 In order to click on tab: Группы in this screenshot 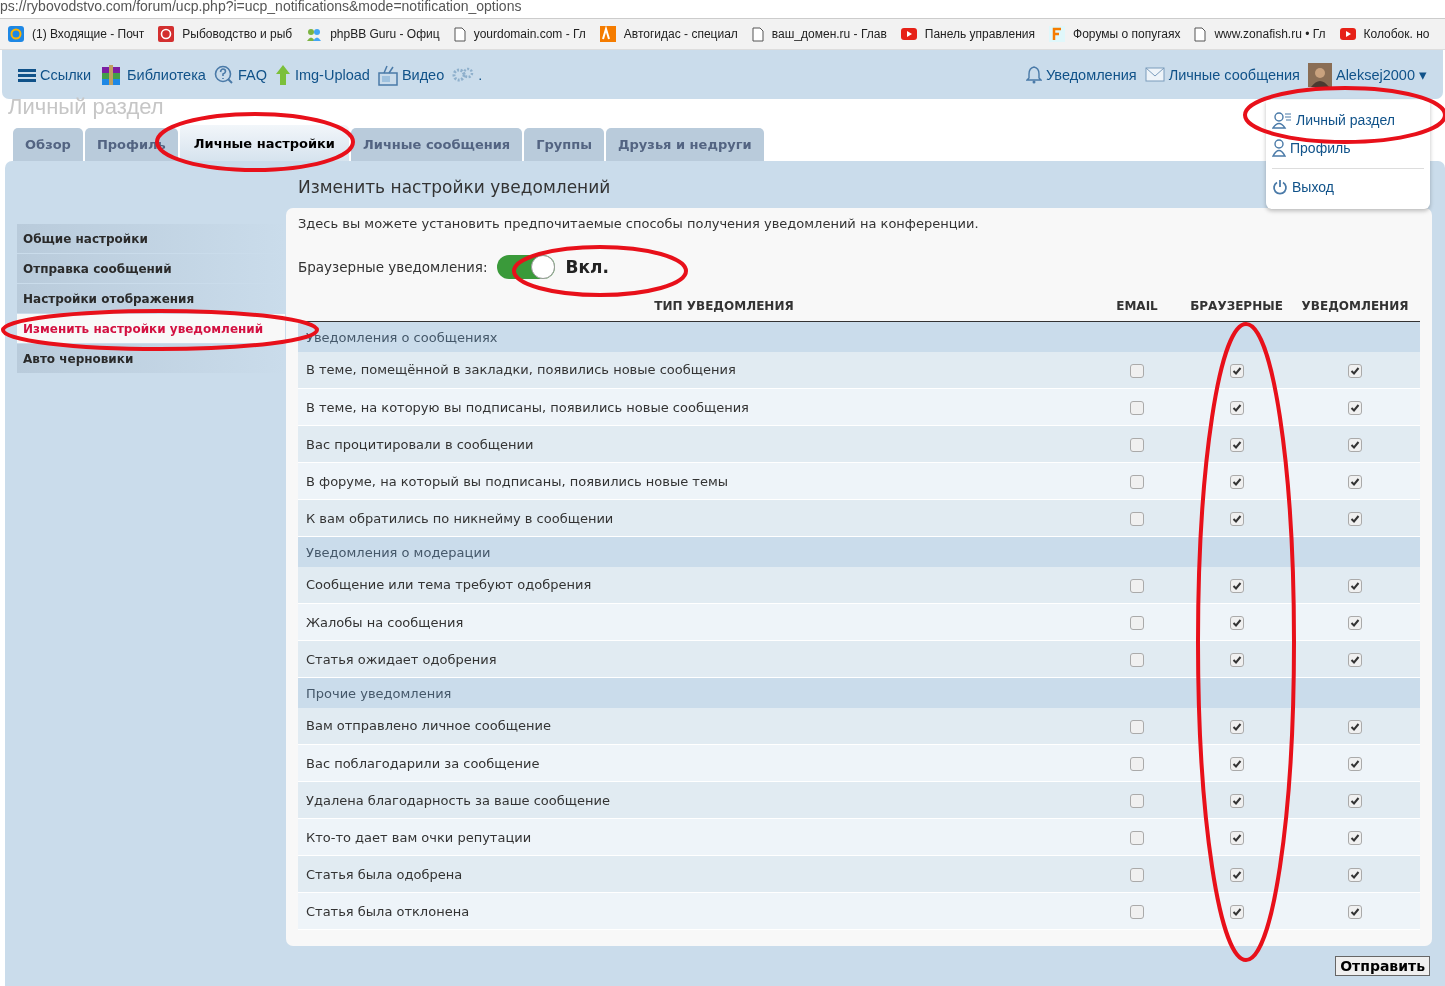, I will do `click(564, 144)`.